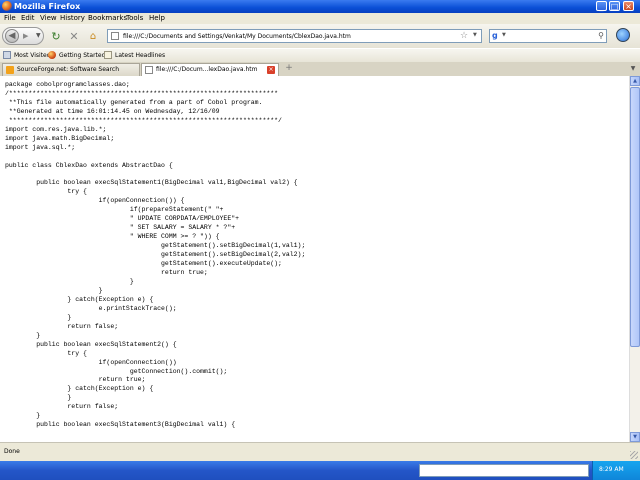  Describe the element at coordinates (628, 6) in the screenshot. I see `close-icon: ×` at that location.